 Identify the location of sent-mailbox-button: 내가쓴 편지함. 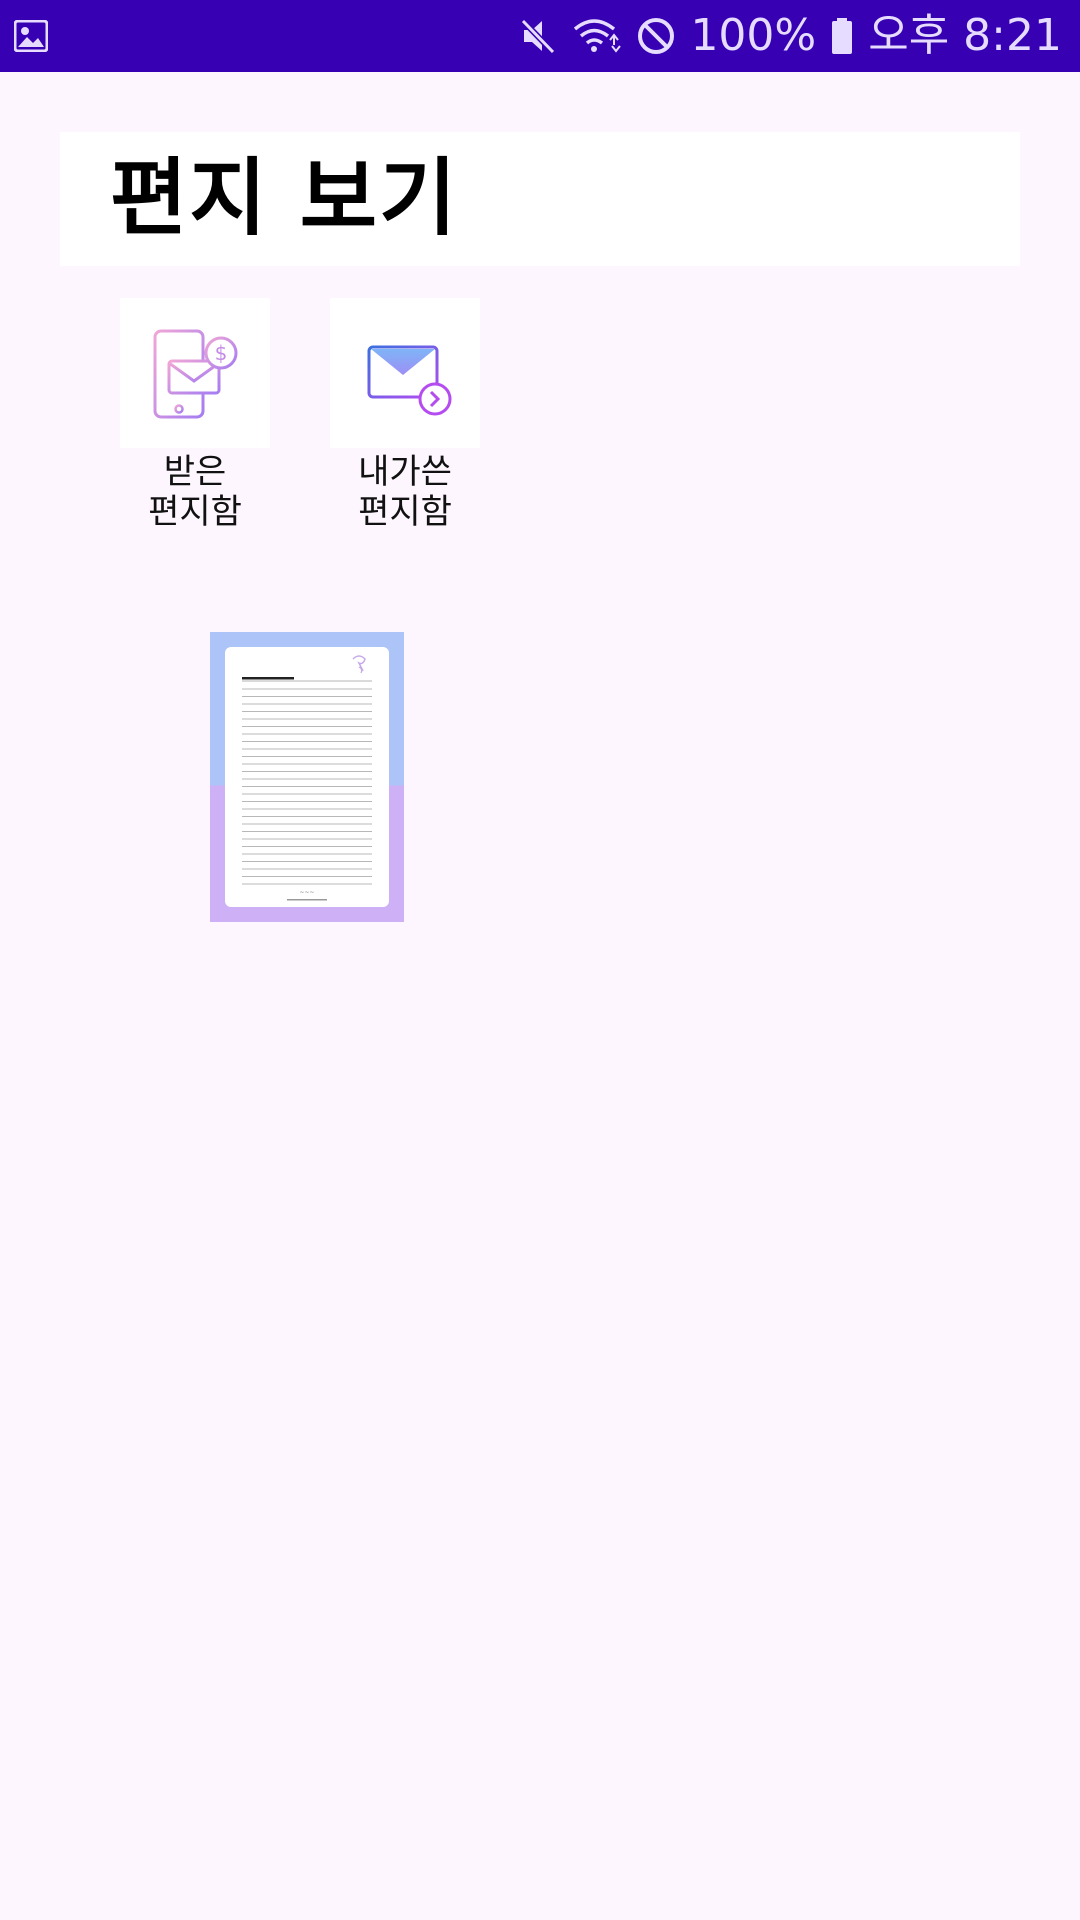
(405, 415).